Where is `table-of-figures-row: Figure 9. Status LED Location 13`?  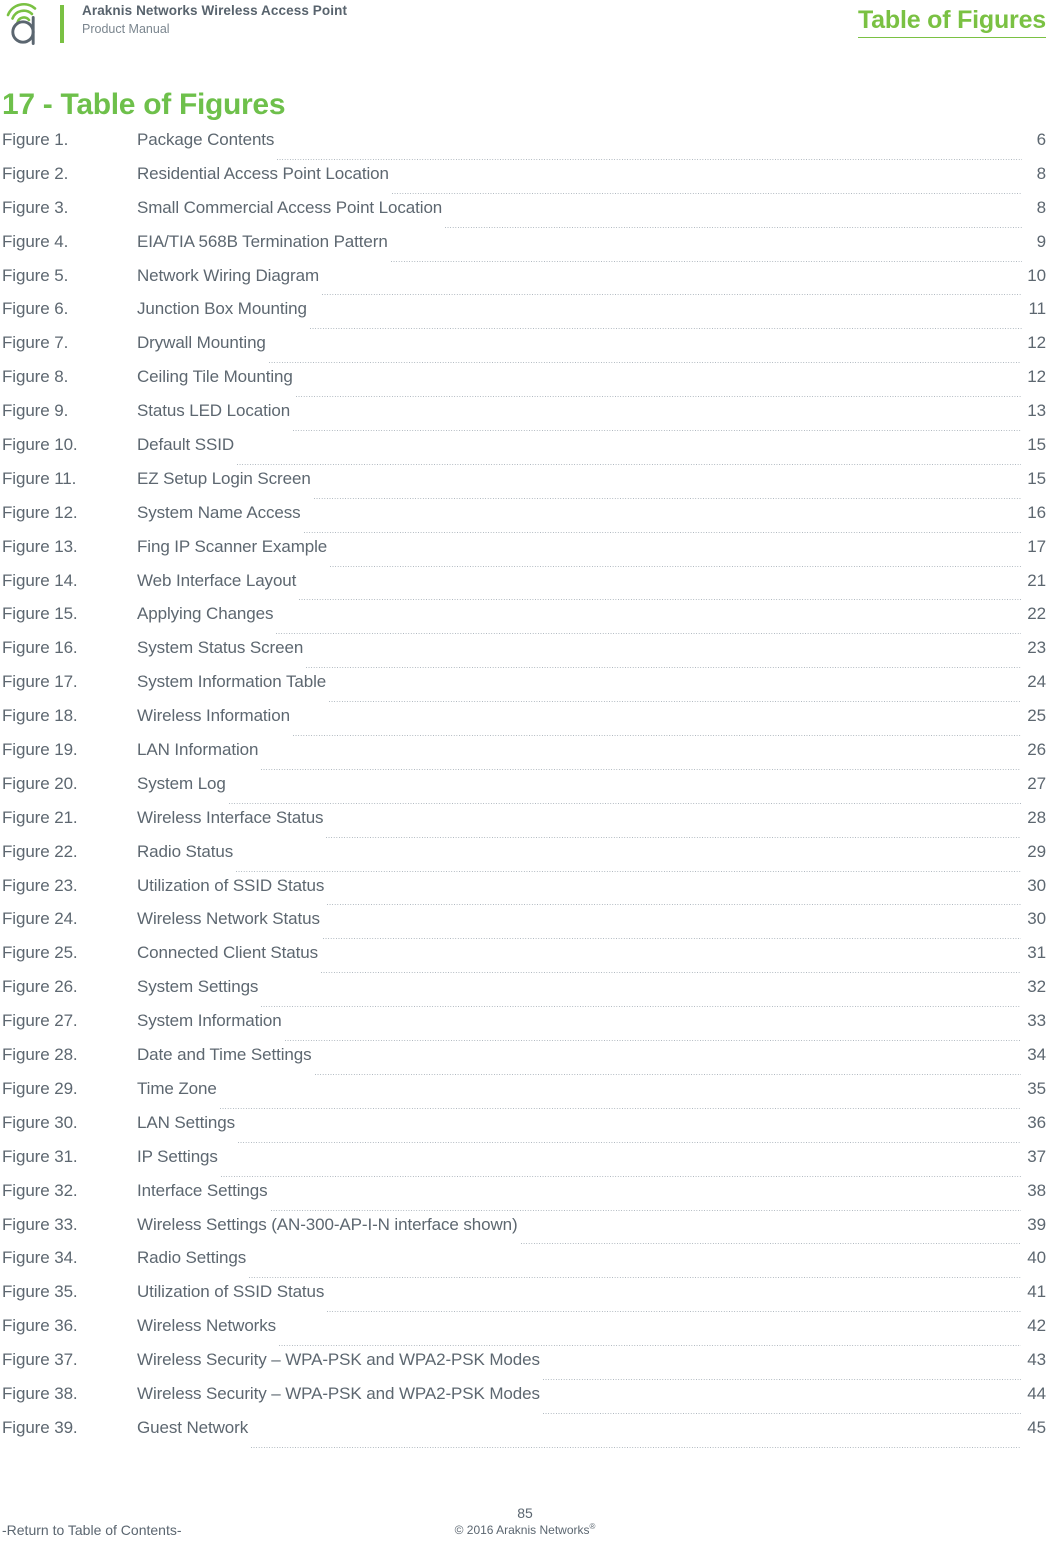 table-of-figures-row: Figure 9. Status LED Location 13 is located at coordinates (524, 418).